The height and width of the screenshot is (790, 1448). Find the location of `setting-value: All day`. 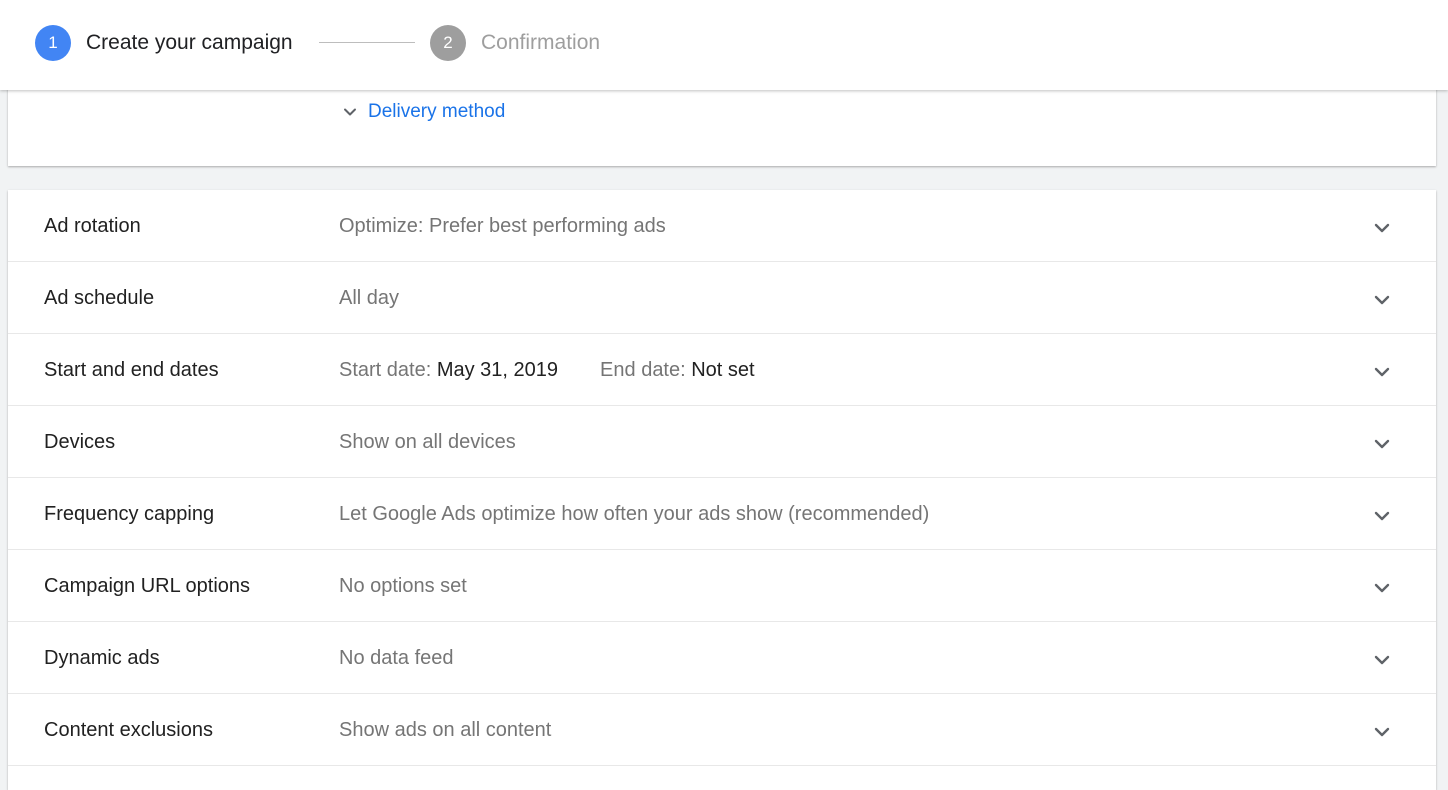

setting-value: All day is located at coordinates (369, 298).